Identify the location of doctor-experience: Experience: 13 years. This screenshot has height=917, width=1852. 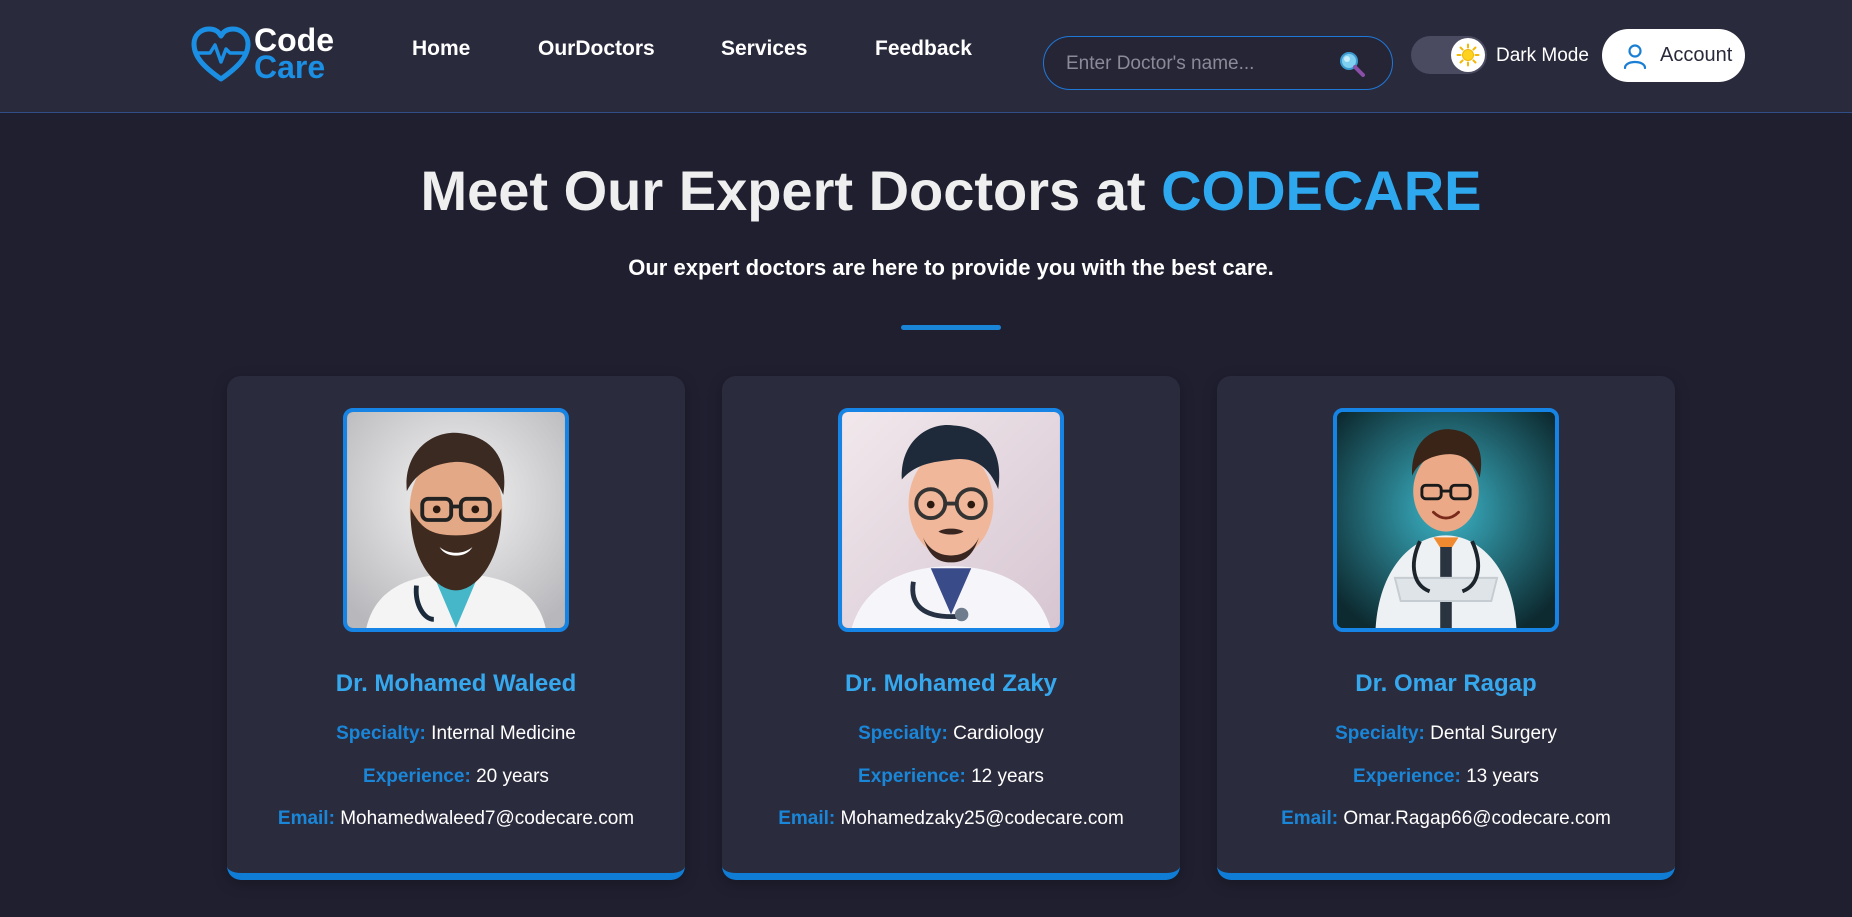
(1446, 777).